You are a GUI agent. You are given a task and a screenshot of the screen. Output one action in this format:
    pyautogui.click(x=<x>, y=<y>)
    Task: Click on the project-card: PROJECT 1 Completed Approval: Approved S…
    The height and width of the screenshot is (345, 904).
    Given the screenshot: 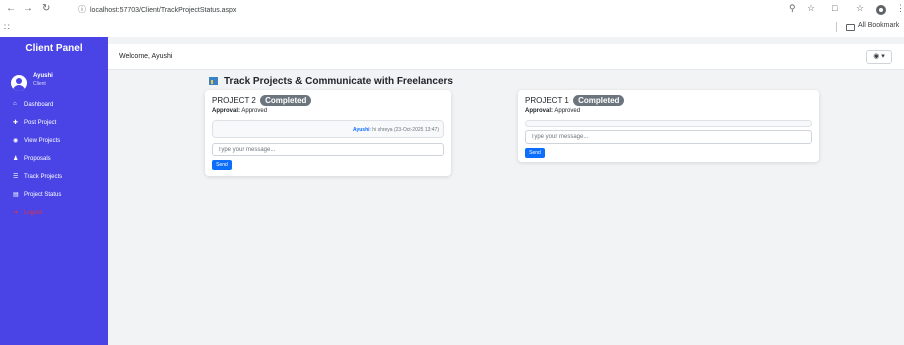 What is the action you would take?
    pyautogui.click(x=668, y=126)
    